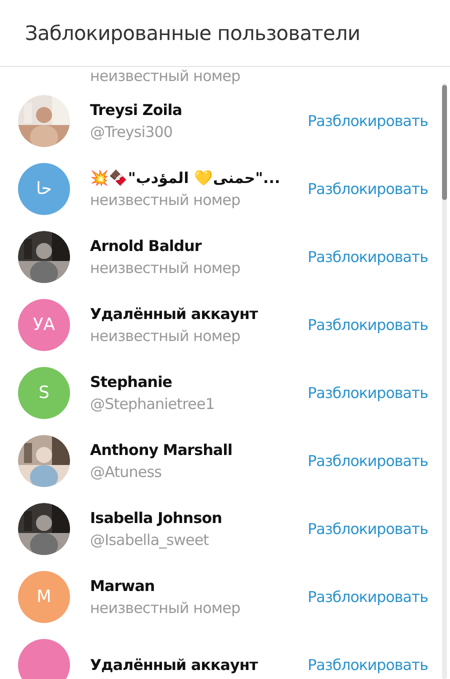 The width and height of the screenshot is (450, 679). Describe the element at coordinates (192, 33) in the screenshot. I see `page-title: Заблокированные пользователи` at that location.